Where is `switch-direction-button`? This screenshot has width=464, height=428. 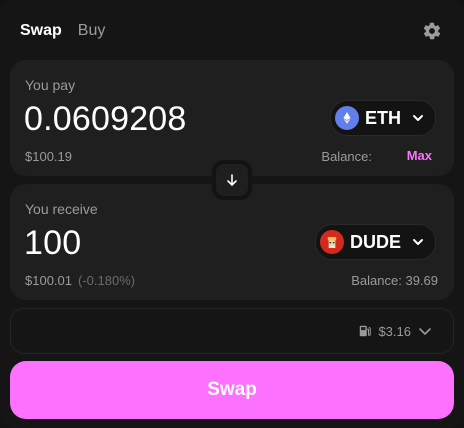 switch-direction-button is located at coordinates (232, 180).